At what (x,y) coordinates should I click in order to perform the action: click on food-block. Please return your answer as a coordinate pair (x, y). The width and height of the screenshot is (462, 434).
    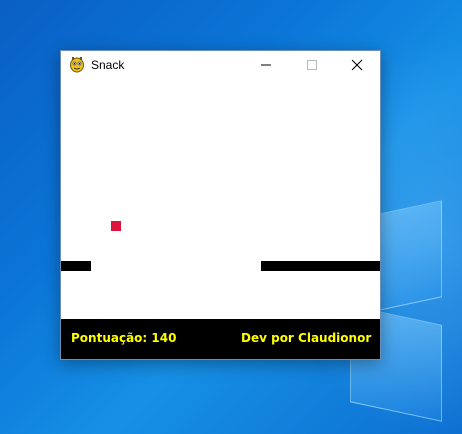
    Looking at the image, I should click on (116, 226).